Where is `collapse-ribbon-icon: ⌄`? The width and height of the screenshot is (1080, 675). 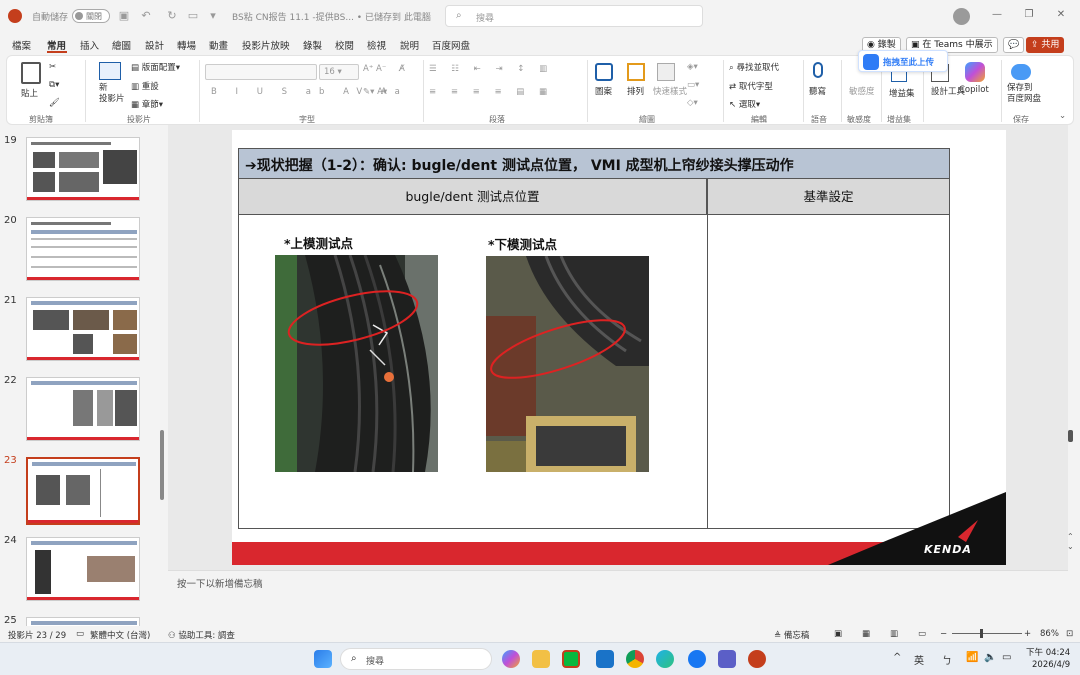 collapse-ribbon-icon: ⌄ is located at coordinates (1062, 116).